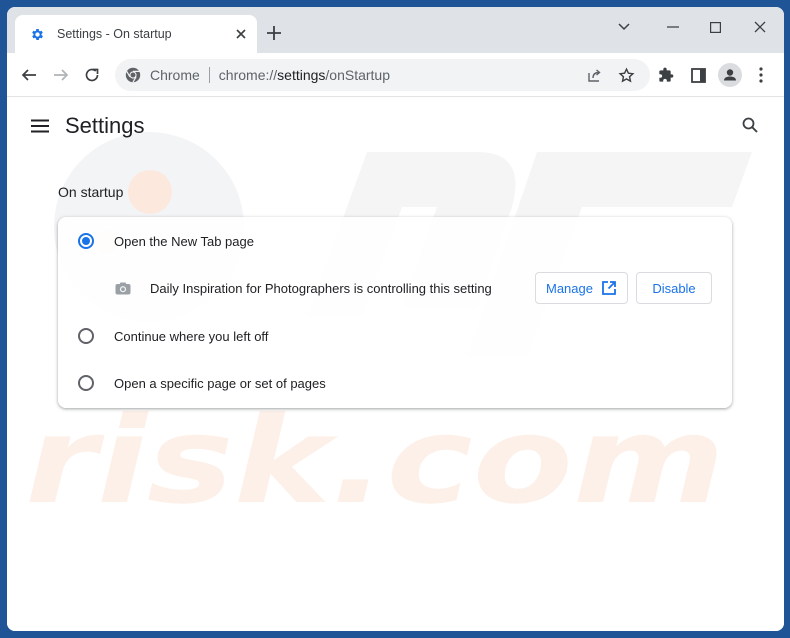 This screenshot has height=638, width=790. I want to click on tab-title: Settings - On startup, so click(114, 34).